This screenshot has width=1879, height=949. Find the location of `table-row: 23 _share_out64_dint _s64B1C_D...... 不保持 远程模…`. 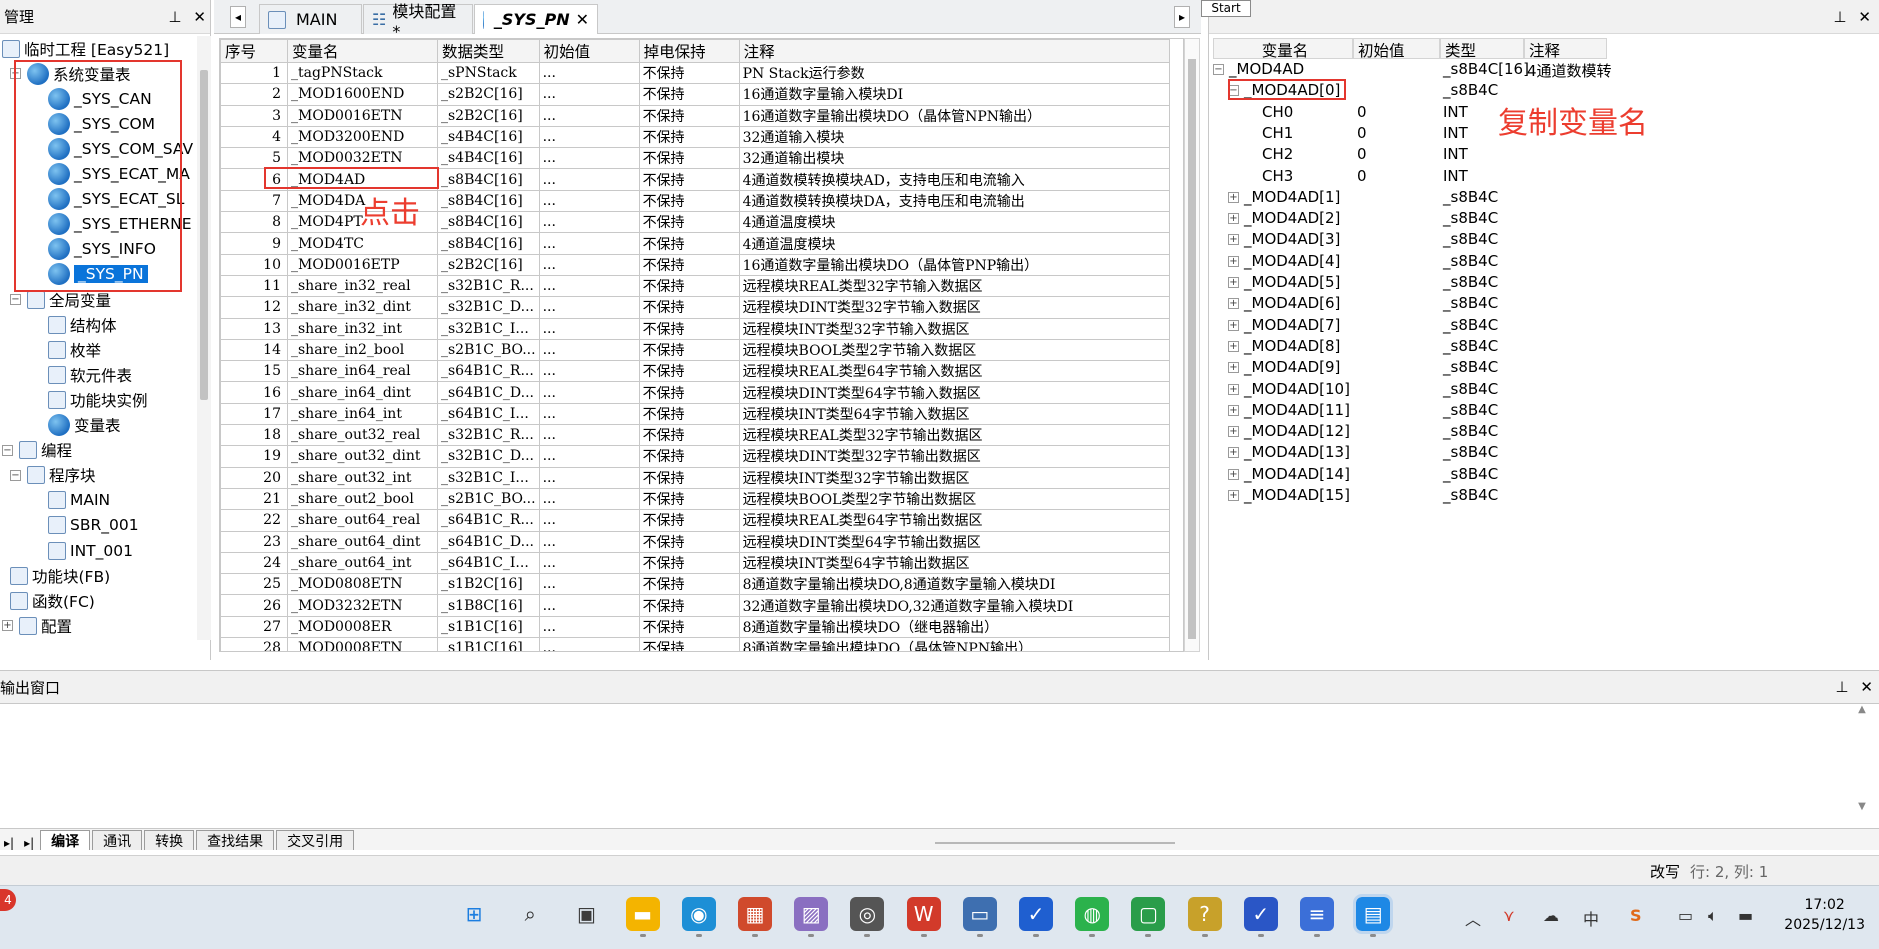

table-row: 23 _share_out64_dint _s64B1C_D...... 不保持 远程模… is located at coordinates (695, 541).